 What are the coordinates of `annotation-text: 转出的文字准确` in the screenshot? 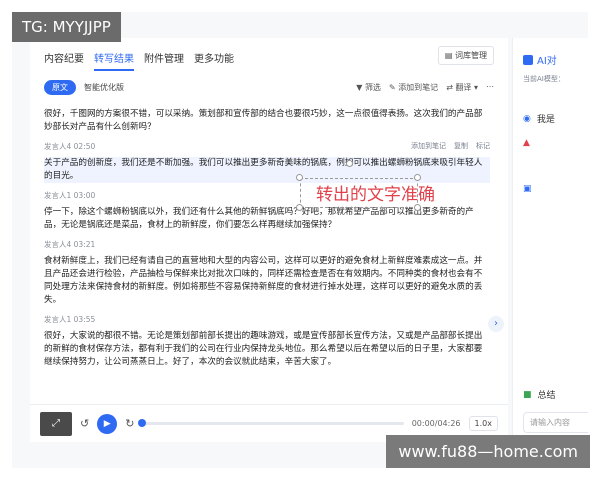 It's located at (375, 195).